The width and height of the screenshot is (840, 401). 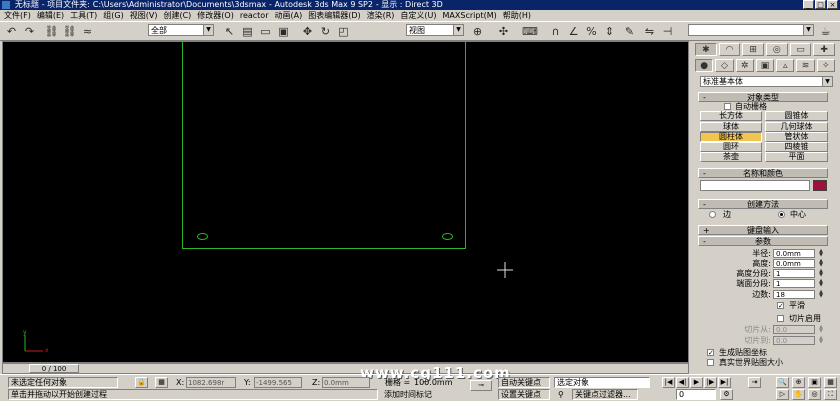 I want to click on set-key-button: 设置关键点, so click(x=524, y=394).